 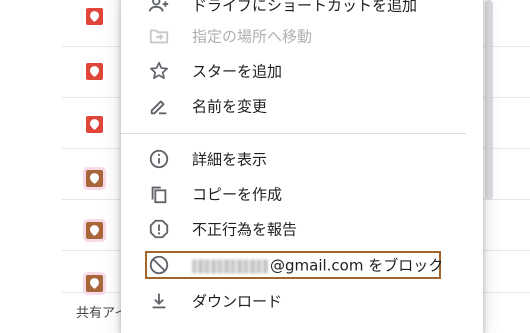 What do you see at coordinates (159, 106) in the screenshot?
I see `rename-pencil-icon` at bounding box center [159, 106].